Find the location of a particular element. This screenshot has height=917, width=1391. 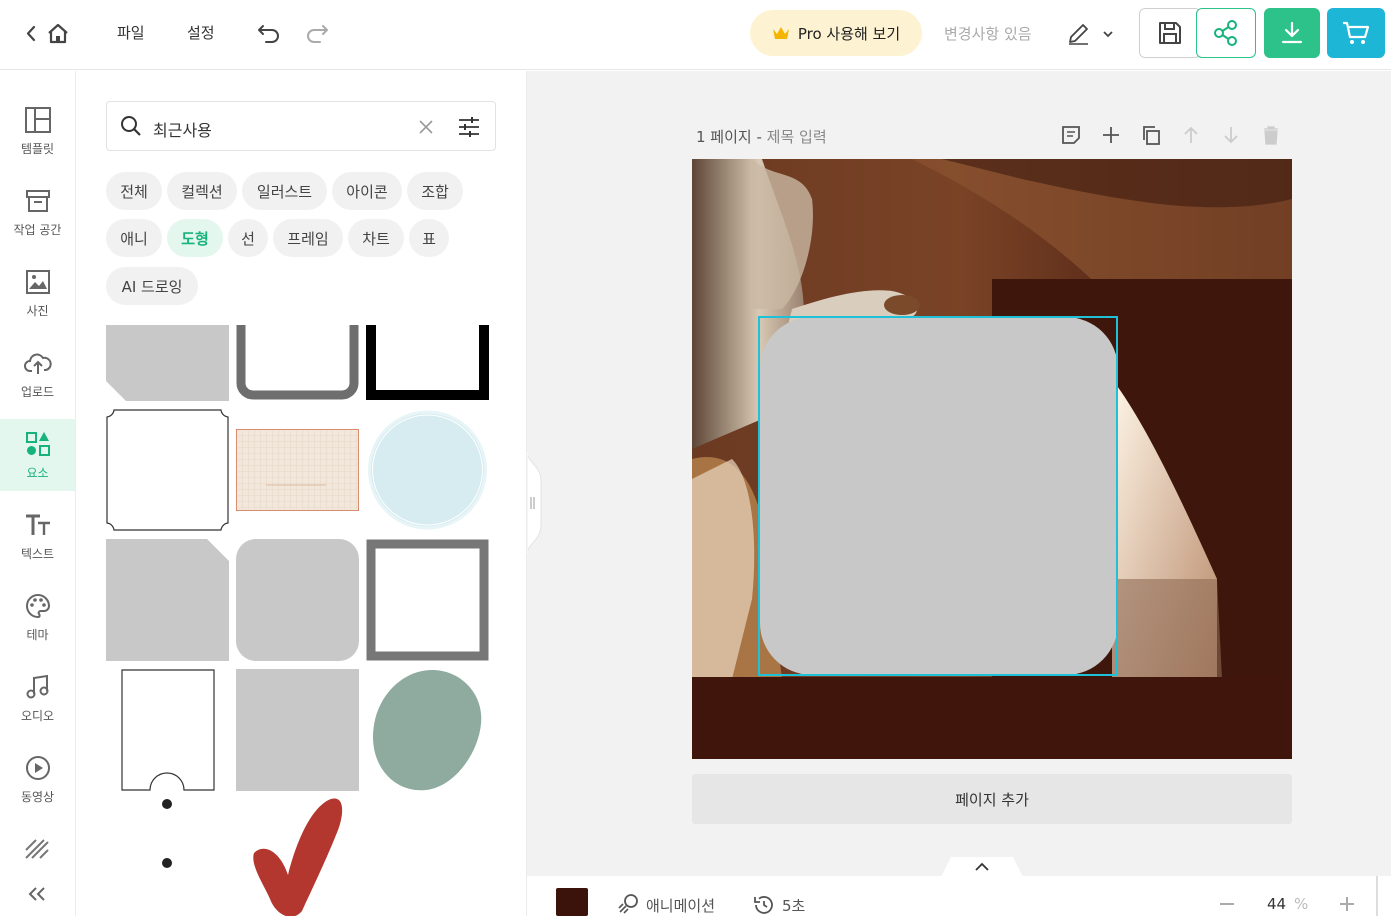

undo-button is located at coordinates (269, 33).